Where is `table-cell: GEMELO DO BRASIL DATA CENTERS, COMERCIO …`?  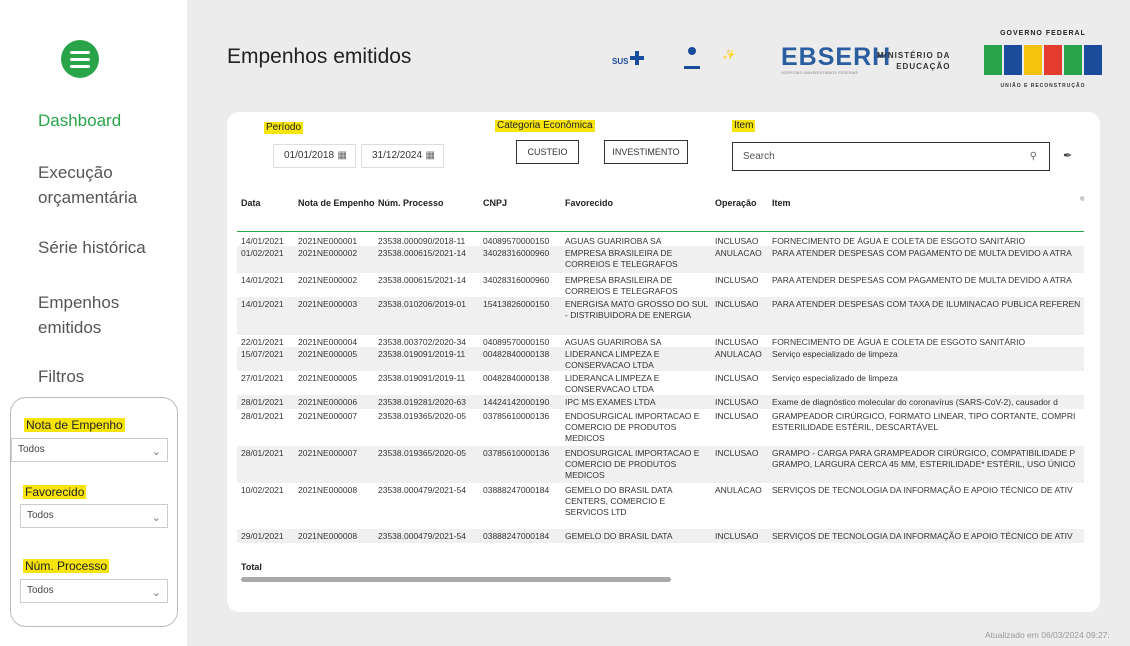 table-cell: GEMELO DO BRASIL DATA CENTERS, COMERCIO … is located at coordinates (619, 501).